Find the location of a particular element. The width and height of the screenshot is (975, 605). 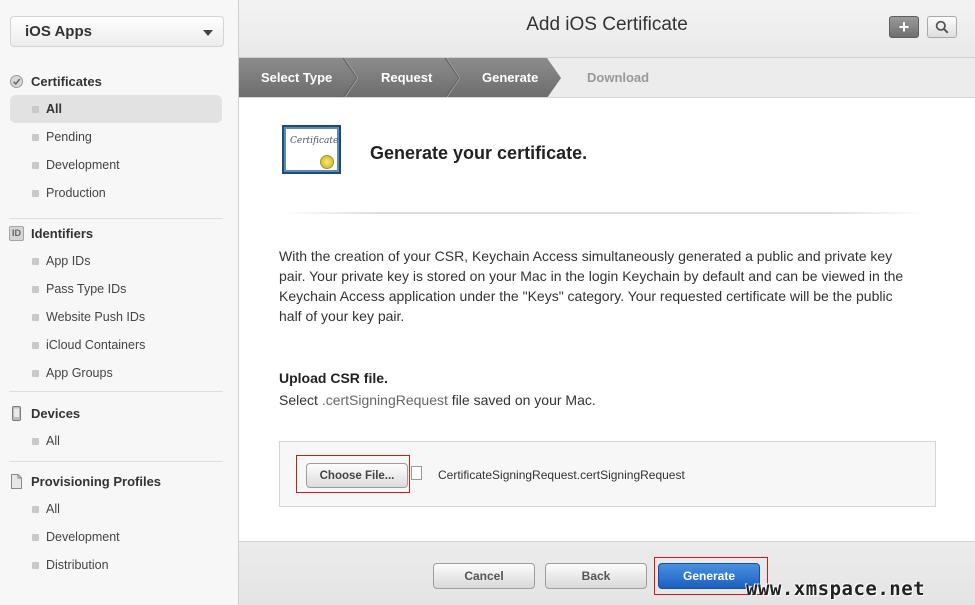

step-select-type: Select Type is located at coordinates (297, 77).